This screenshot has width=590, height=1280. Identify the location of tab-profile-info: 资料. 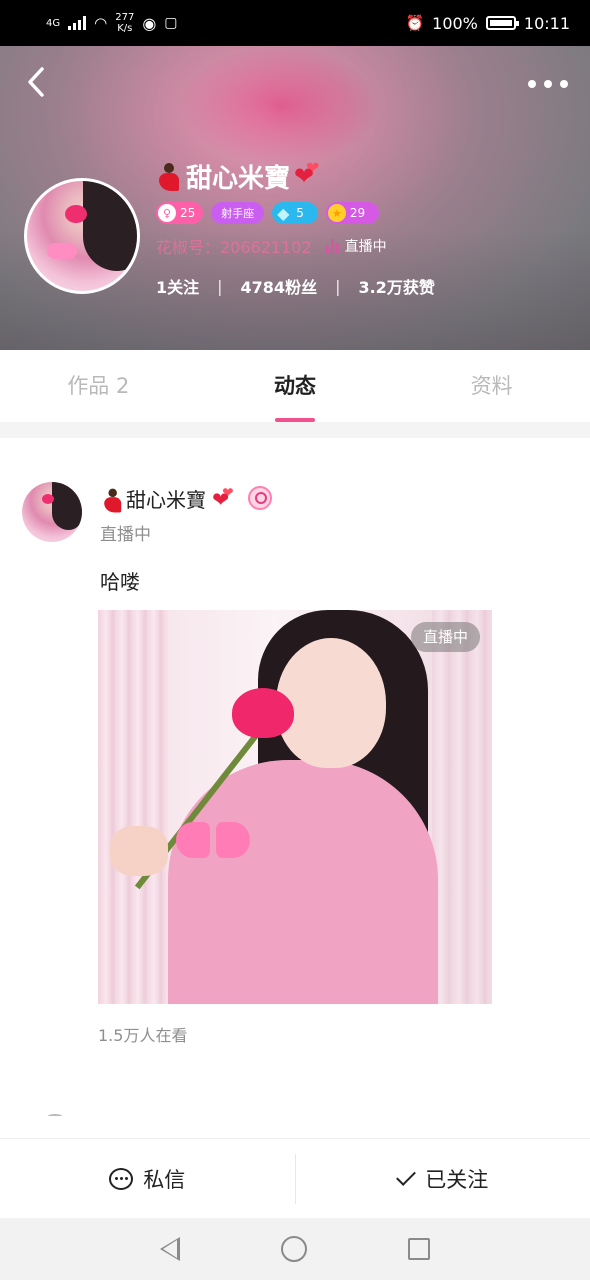
(491, 386).